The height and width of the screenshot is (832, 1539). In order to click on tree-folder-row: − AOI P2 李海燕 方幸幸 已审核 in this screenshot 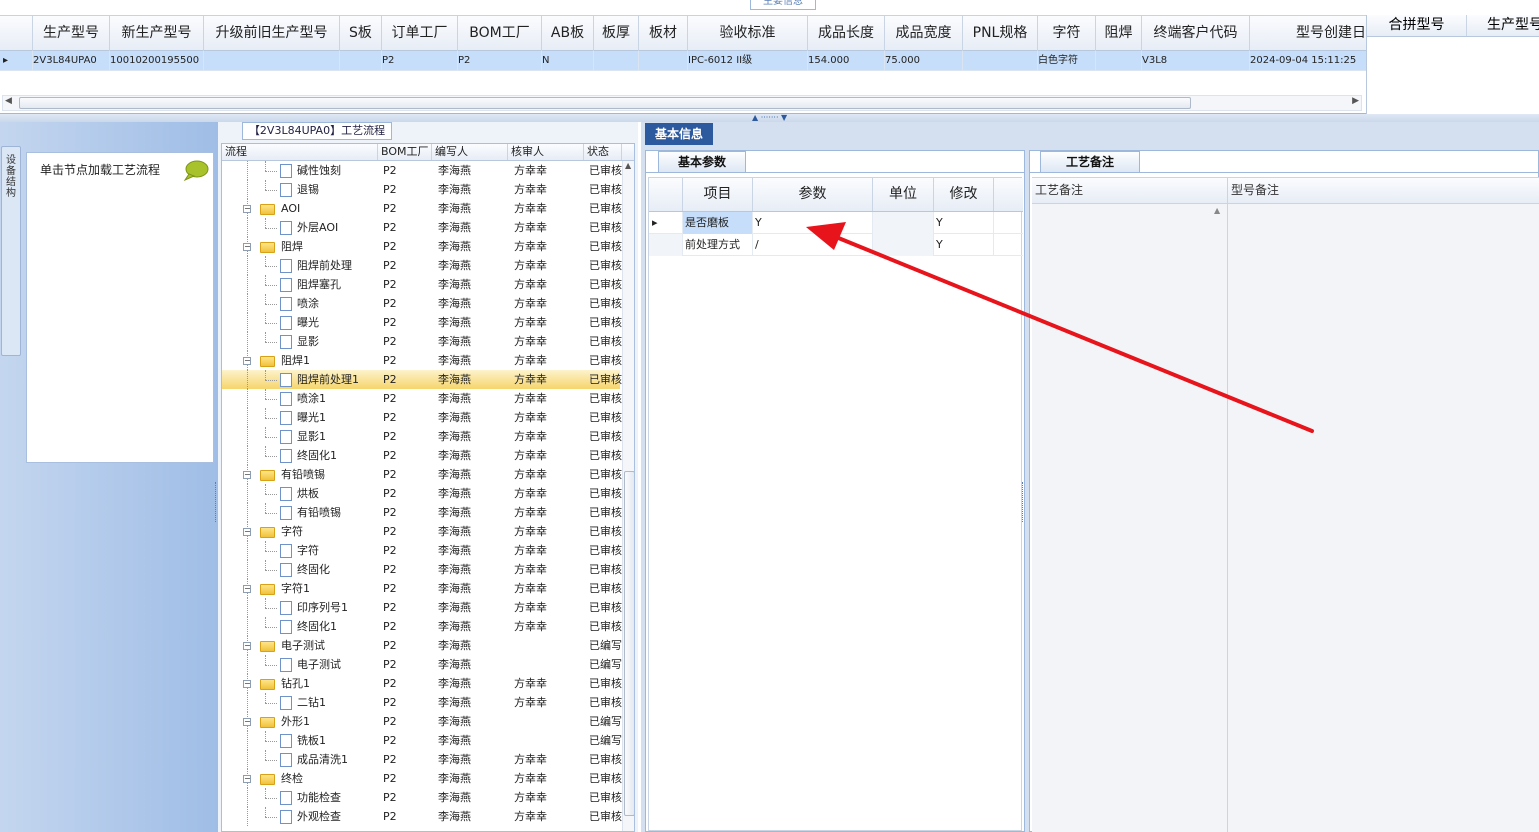, I will do `click(422, 208)`.